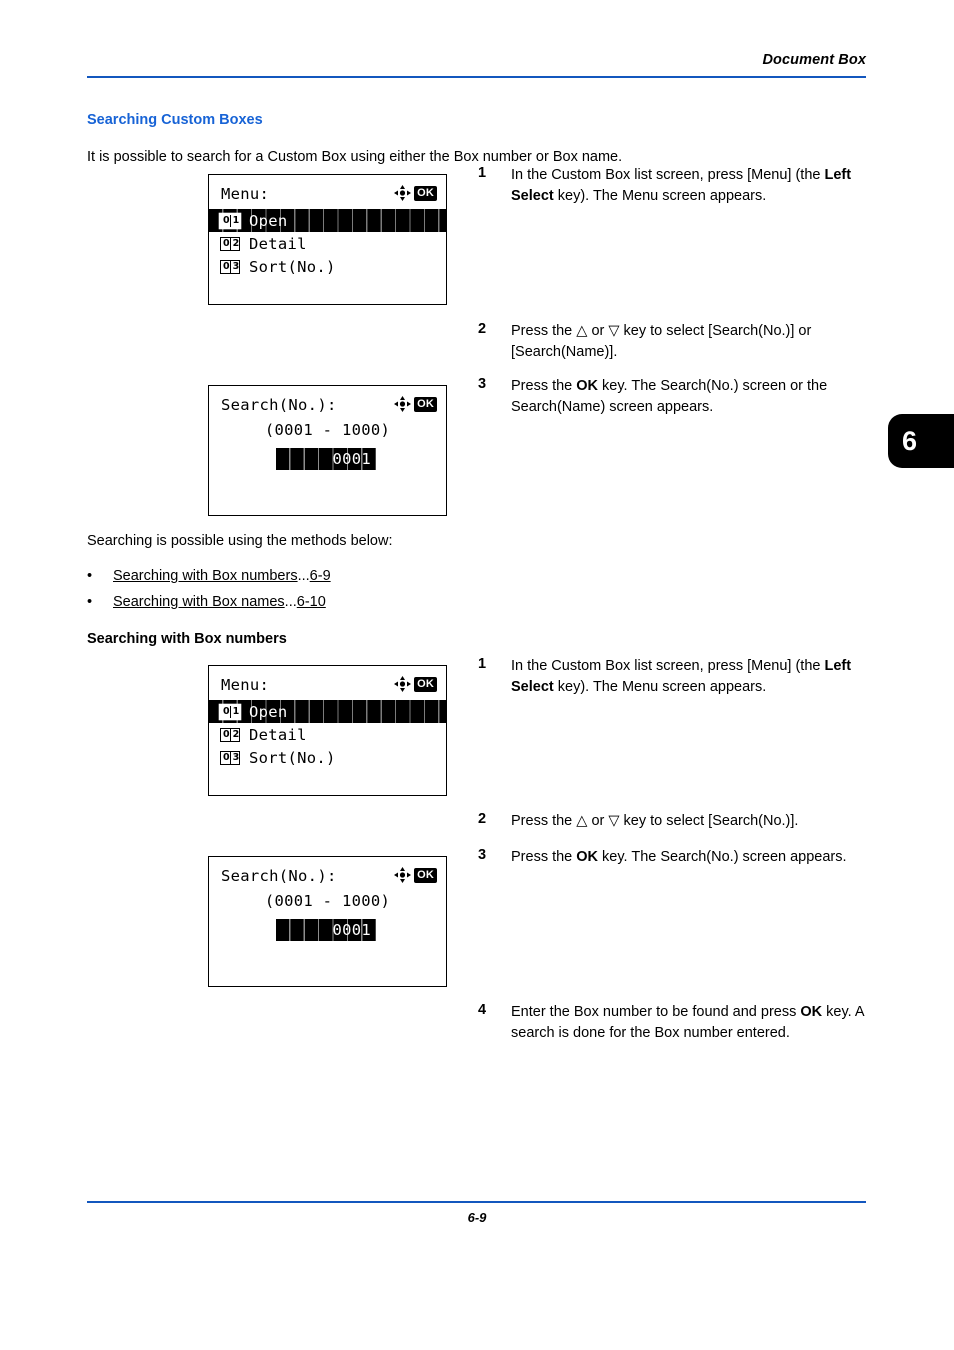 This screenshot has width=954, height=1350. I want to click on page-title: Searching Custom Boxes, so click(175, 120).